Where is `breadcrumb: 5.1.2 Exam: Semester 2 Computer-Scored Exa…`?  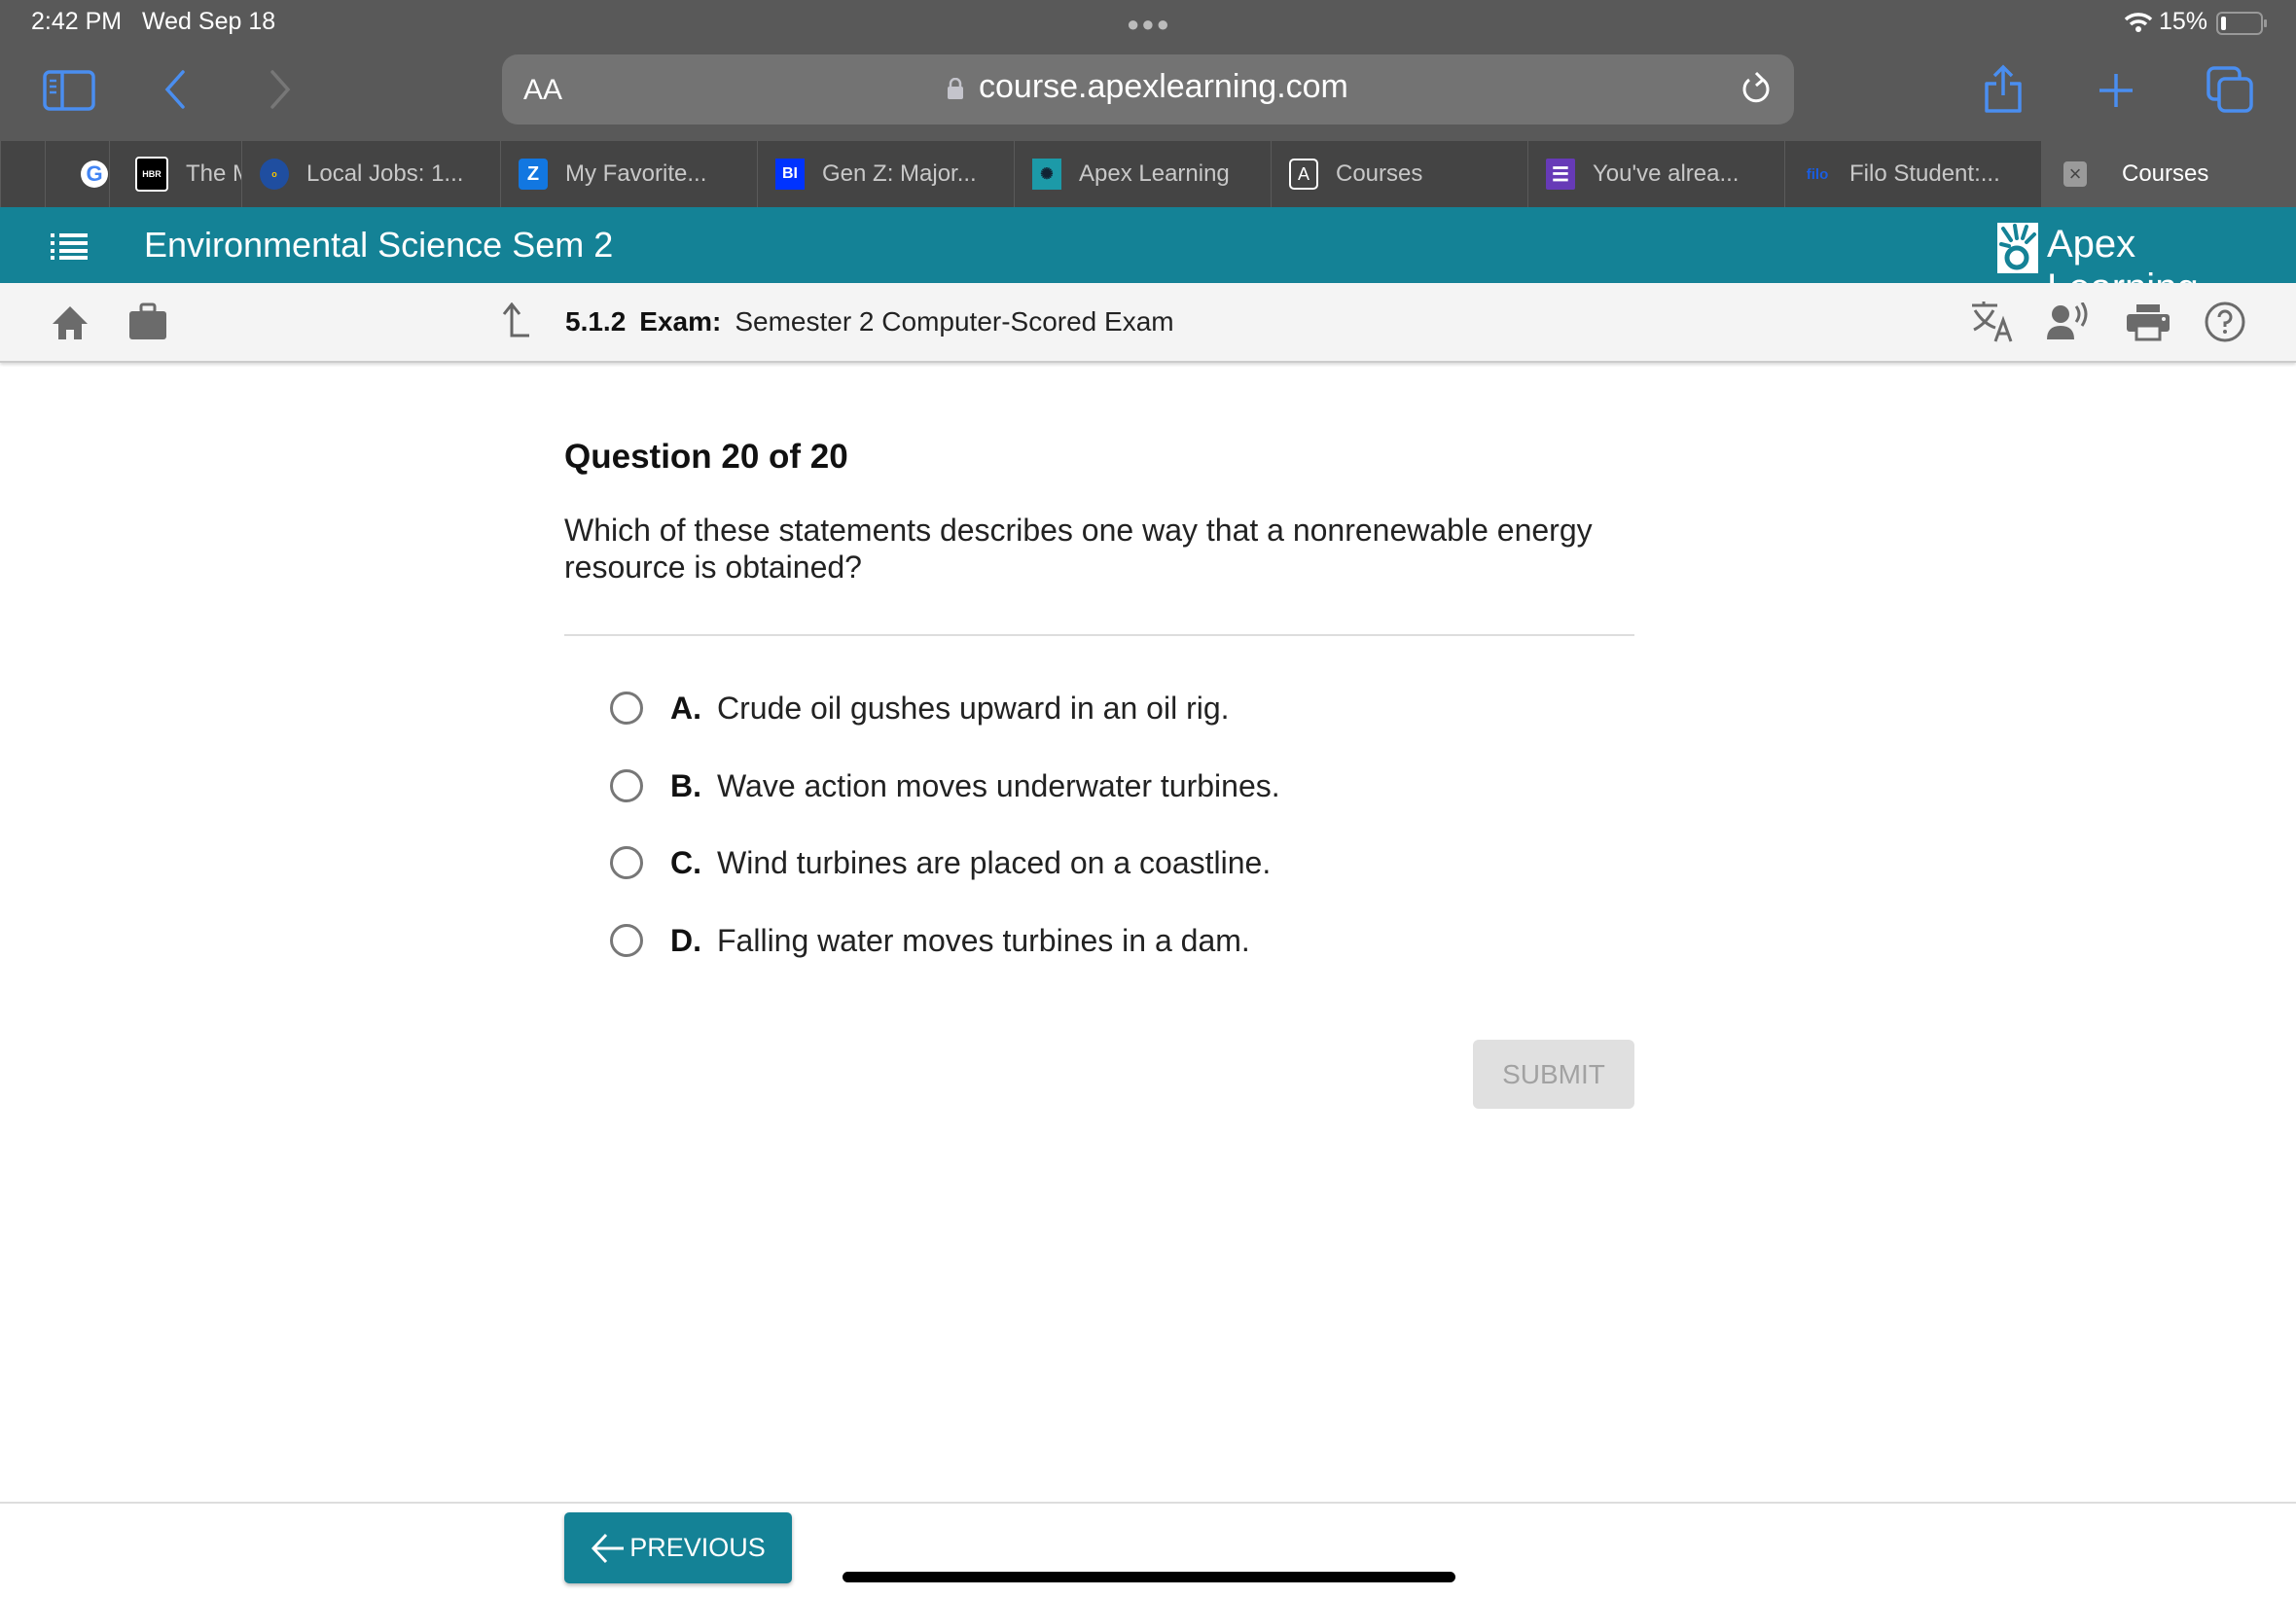
breadcrumb: 5.1.2 Exam: Semester 2 Computer-Scored Exa… is located at coordinates (869, 321).